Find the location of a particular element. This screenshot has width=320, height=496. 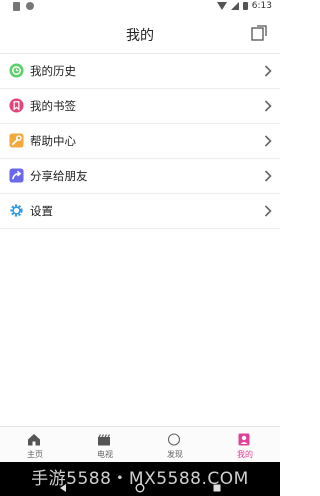

tab-label: 我的 is located at coordinates (245, 454).